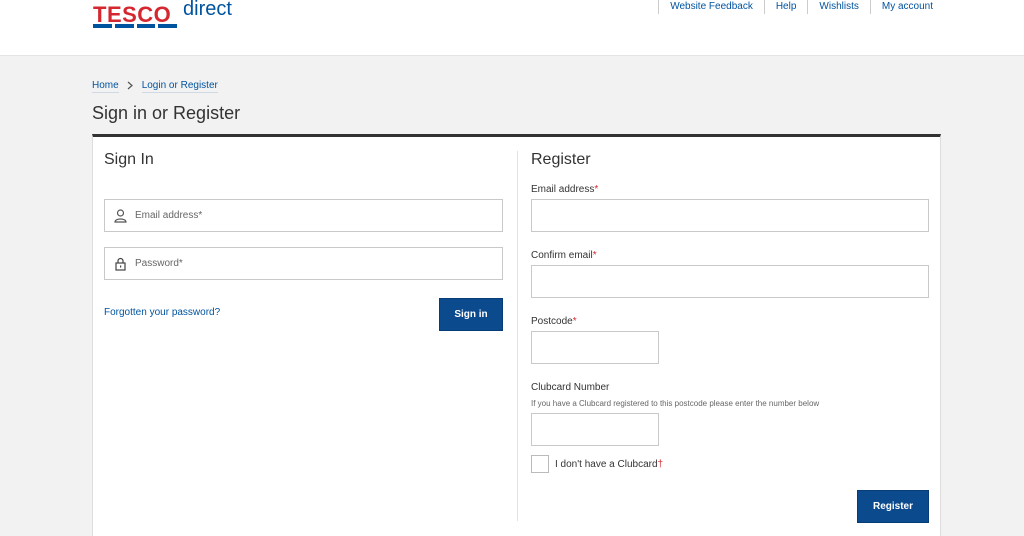 This screenshot has height=536, width=1024. What do you see at coordinates (893, 506) in the screenshot?
I see `register-button: Register` at bounding box center [893, 506].